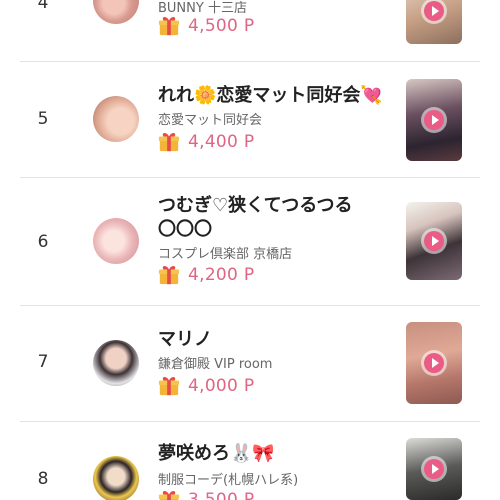 This screenshot has width=500, height=500. I want to click on points: 4,500 P, so click(206, 26).